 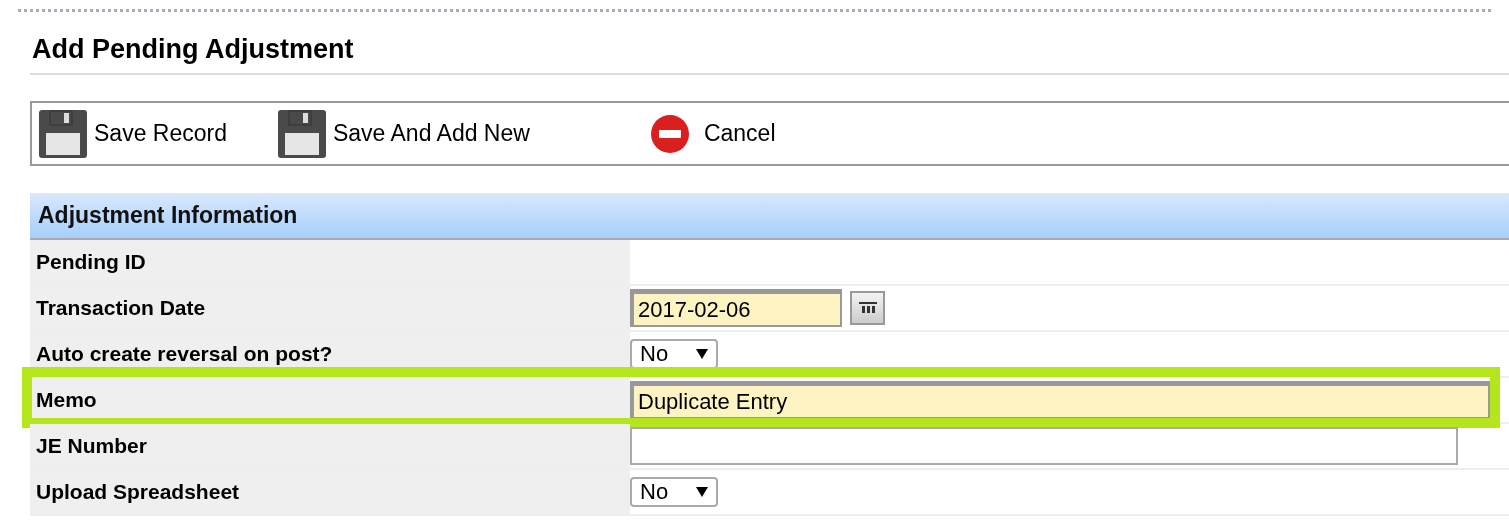 I want to click on save-button: Save Record, so click(x=132, y=133).